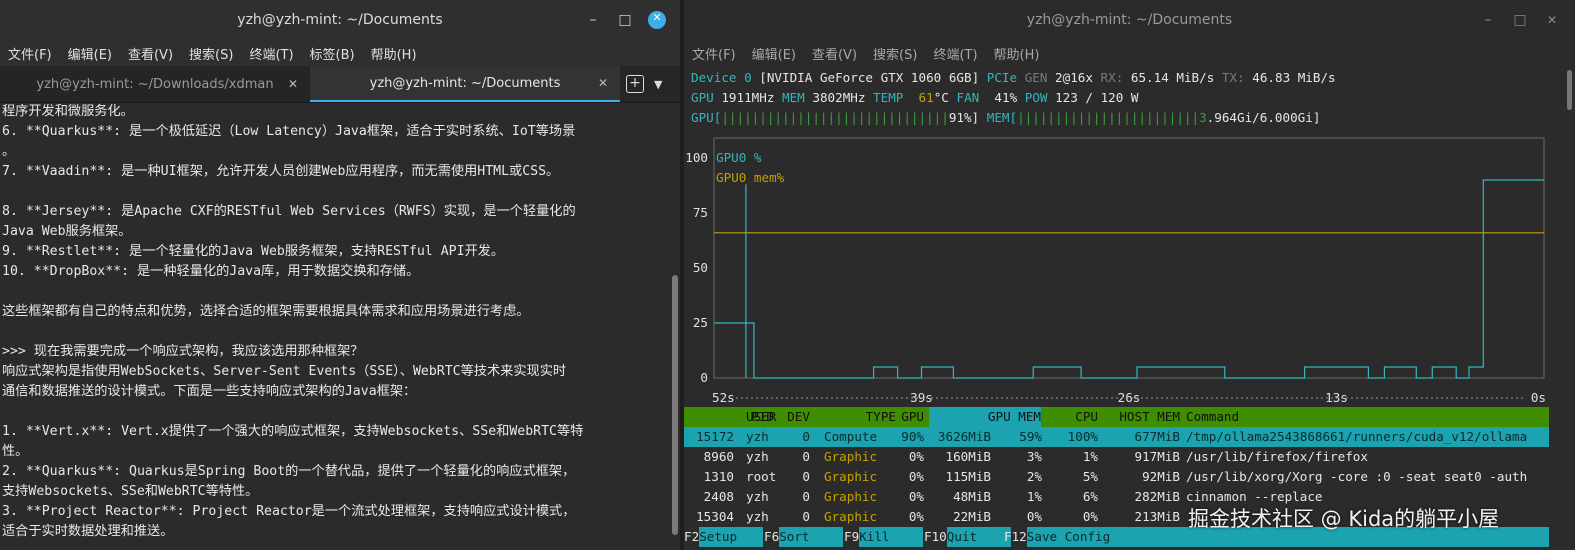 The height and width of the screenshot is (550, 1575). I want to click on process-dev: 0, so click(806, 456).